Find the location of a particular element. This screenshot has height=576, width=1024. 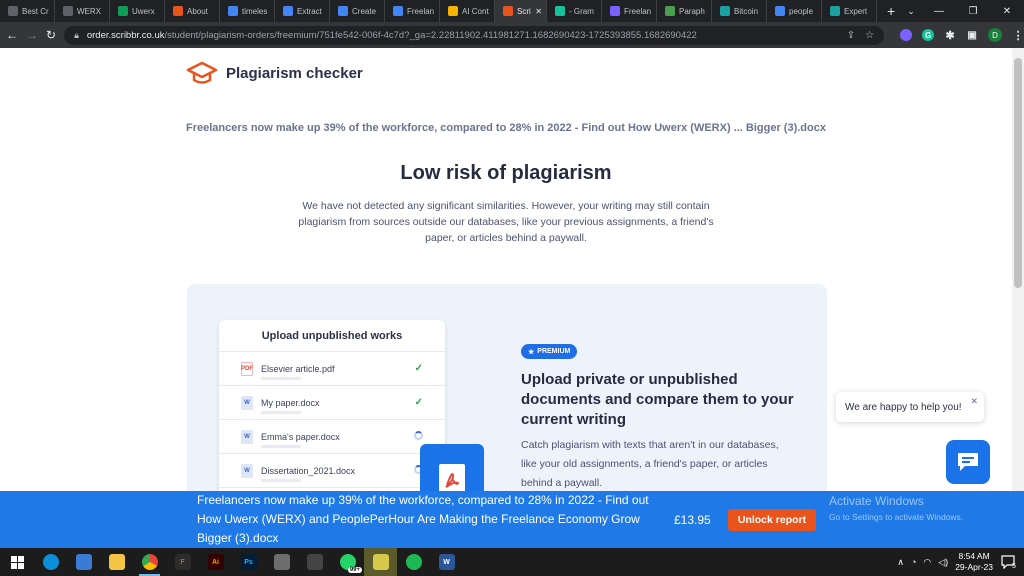

minimize-button: — is located at coordinates (939, 11).